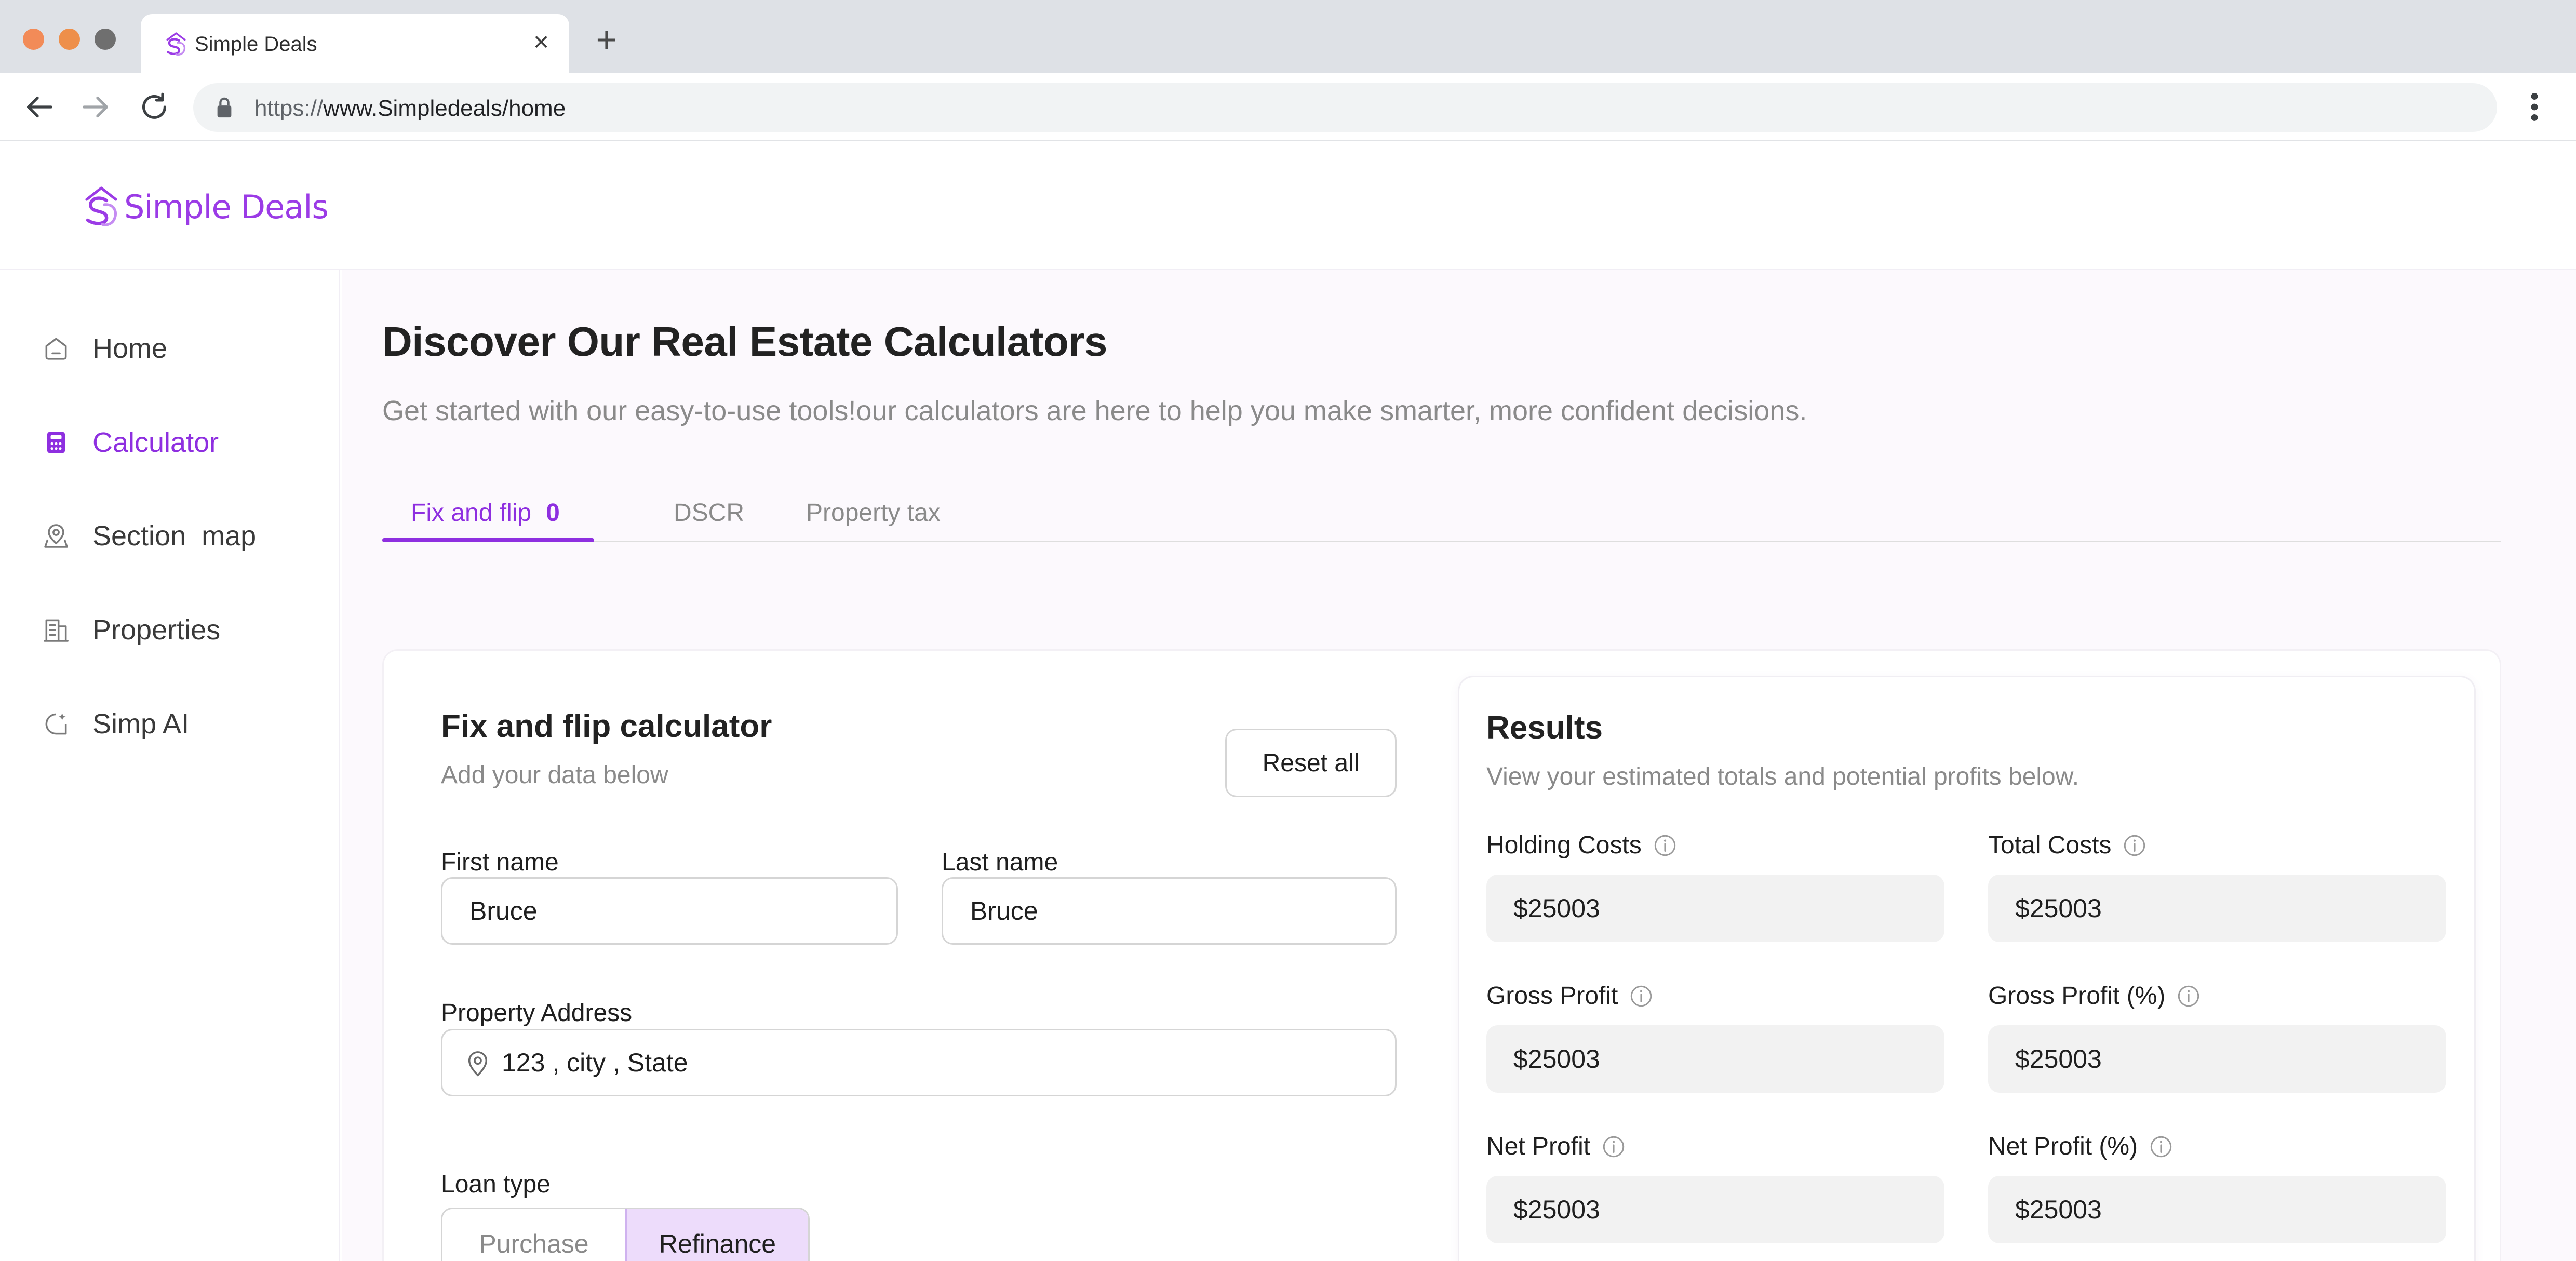 The width and height of the screenshot is (2576, 1261). What do you see at coordinates (2217, 1059) in the screenshot?
I see `gross-profit-percent-value: $25003` at bounding box center [2217, 1059].